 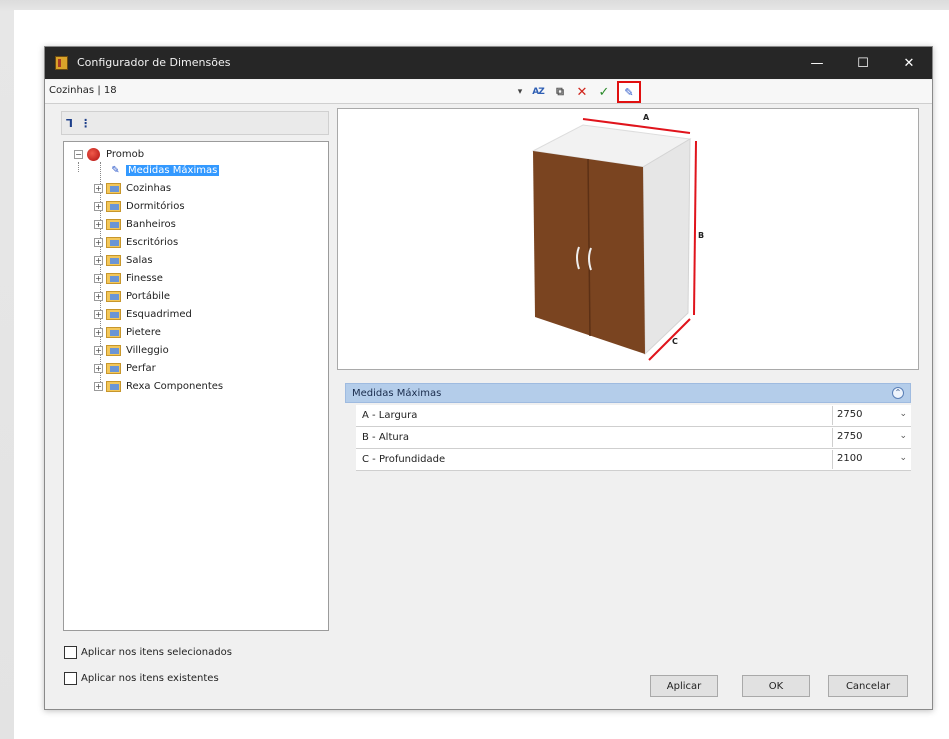 I want to click on window-title: Configurador de Dimensões, so click(x=154, y=62).